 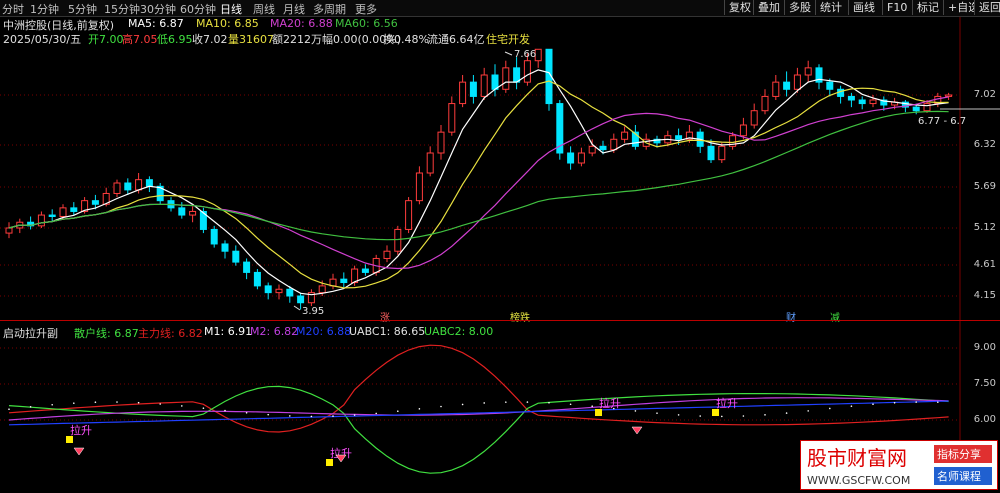 What do you see at coordinates (857, 458) in the screenshot?
I see `svg-text: 股市财富网` at bounding box center [857, 458].